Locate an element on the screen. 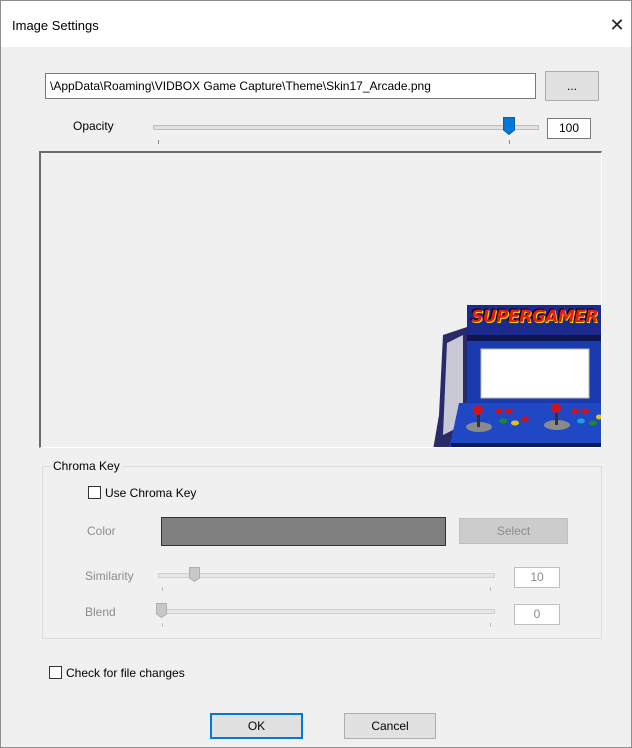 This screenshot has width=632, height=748. similarity-label: Similarity is located at coordinates (109, 576).